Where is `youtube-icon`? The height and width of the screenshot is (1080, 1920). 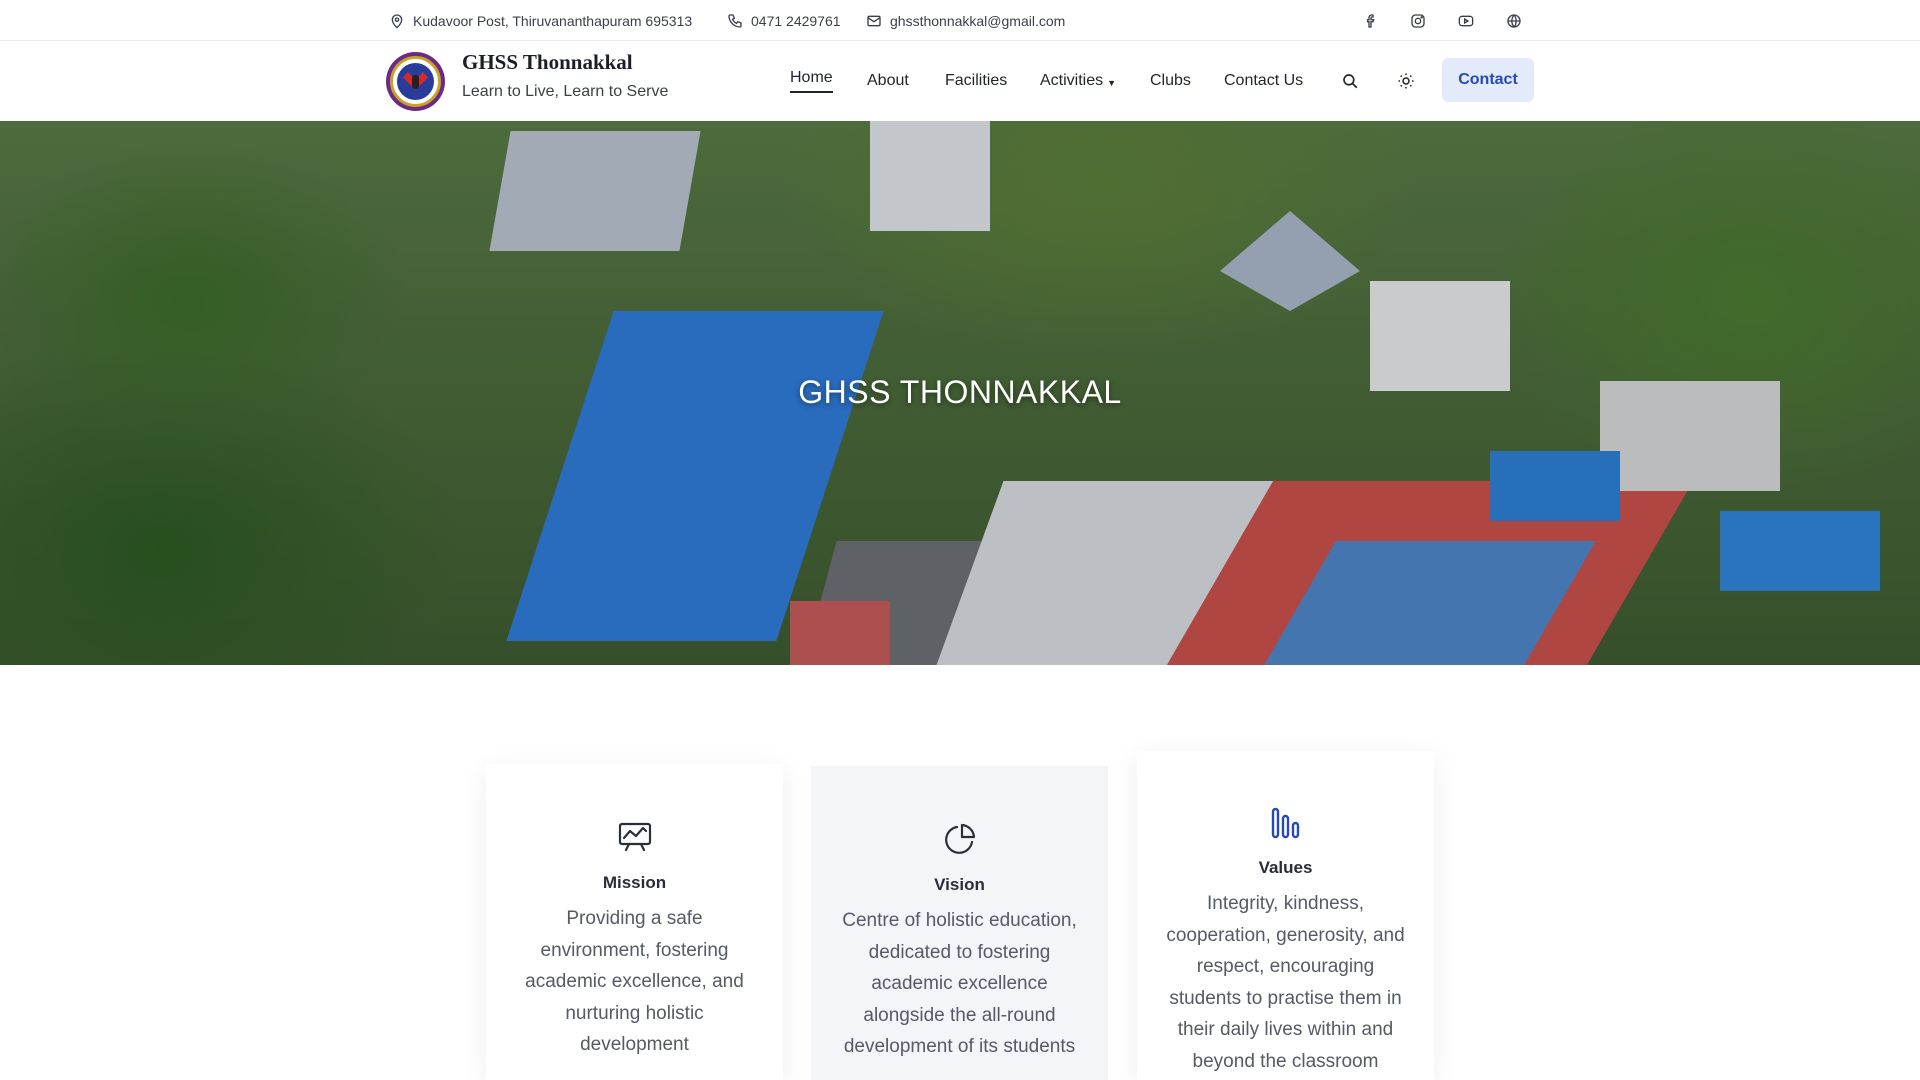
youtube-icon is located at coordinates (1466, 20).